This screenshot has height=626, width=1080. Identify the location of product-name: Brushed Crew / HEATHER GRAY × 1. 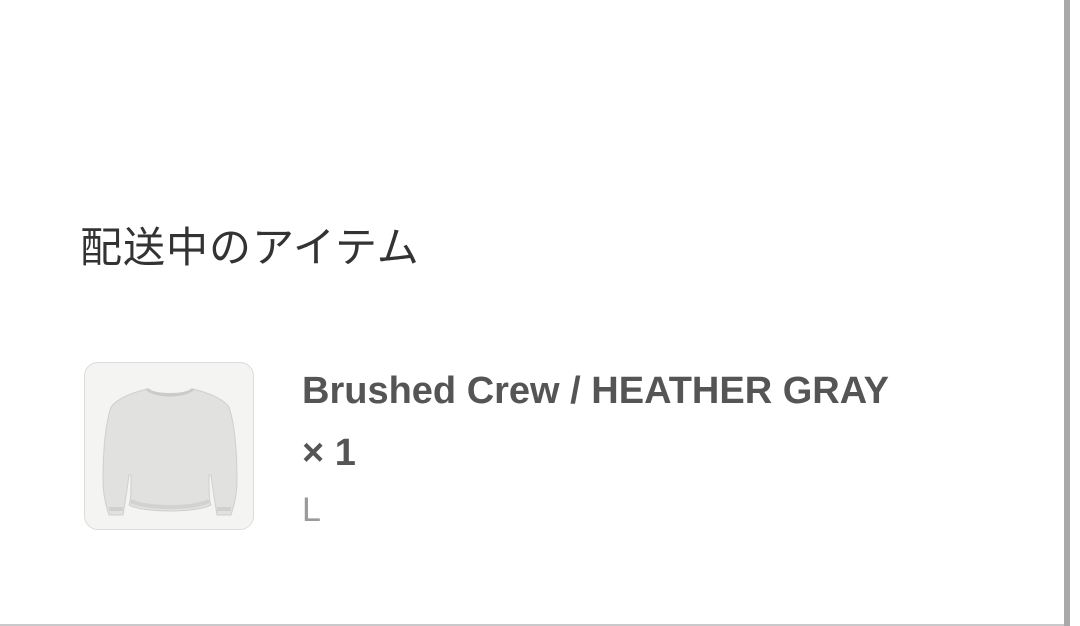
(595, 422).